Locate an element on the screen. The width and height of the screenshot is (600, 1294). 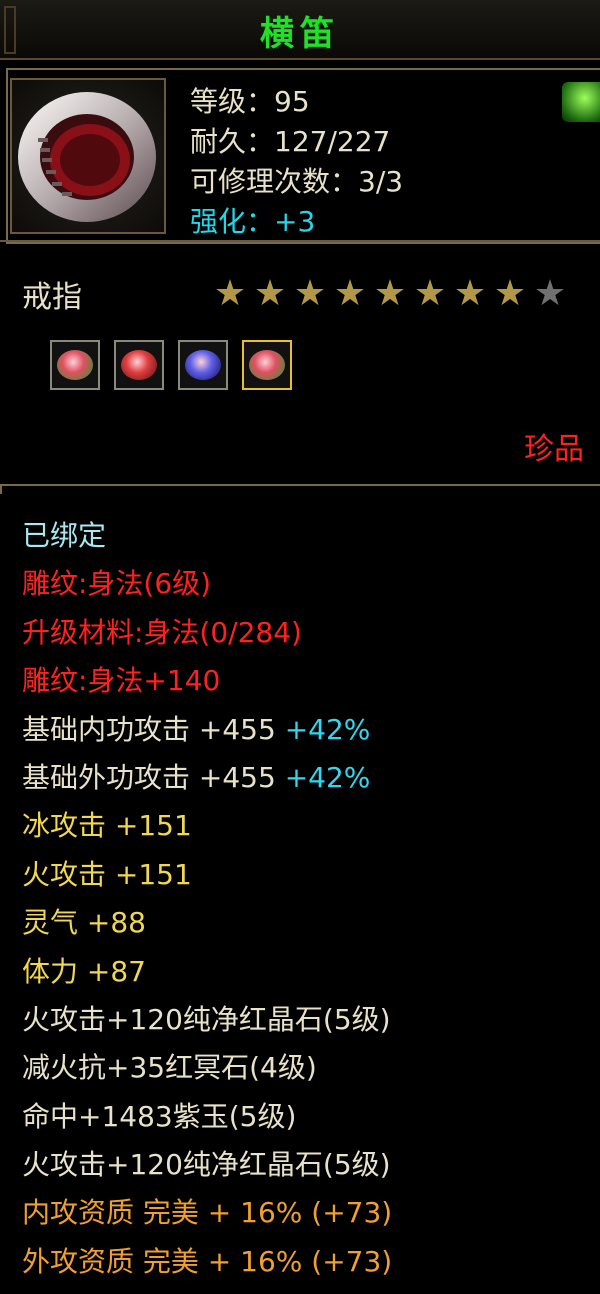
red-crystal-icon is located at coordinates (139, 365).